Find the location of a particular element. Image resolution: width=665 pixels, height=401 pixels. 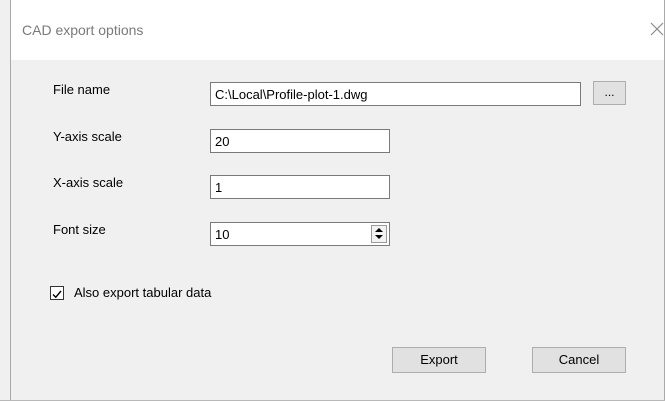

export-button: Export is located at coordinates (439, 360).